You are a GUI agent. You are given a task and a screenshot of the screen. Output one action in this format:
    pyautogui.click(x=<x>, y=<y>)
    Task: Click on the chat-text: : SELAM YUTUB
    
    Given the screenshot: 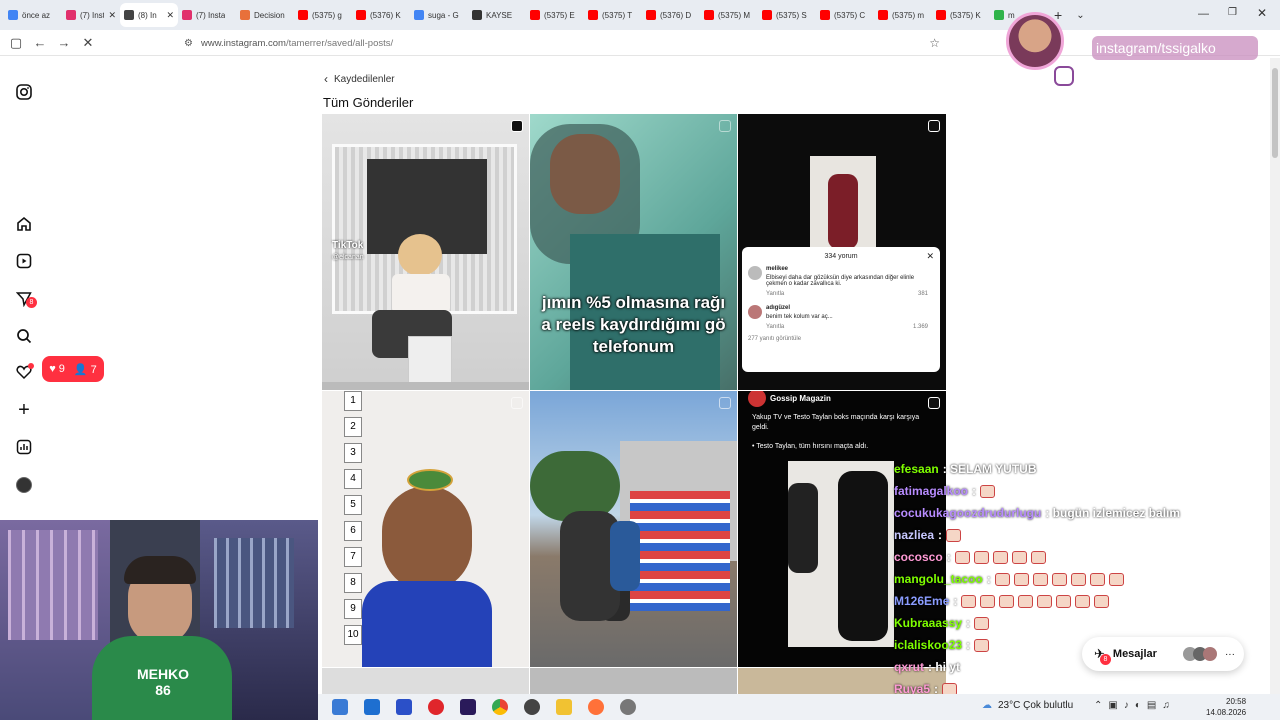 What is the action you would take?
    pyautogui.click(x=989, y=469)
    